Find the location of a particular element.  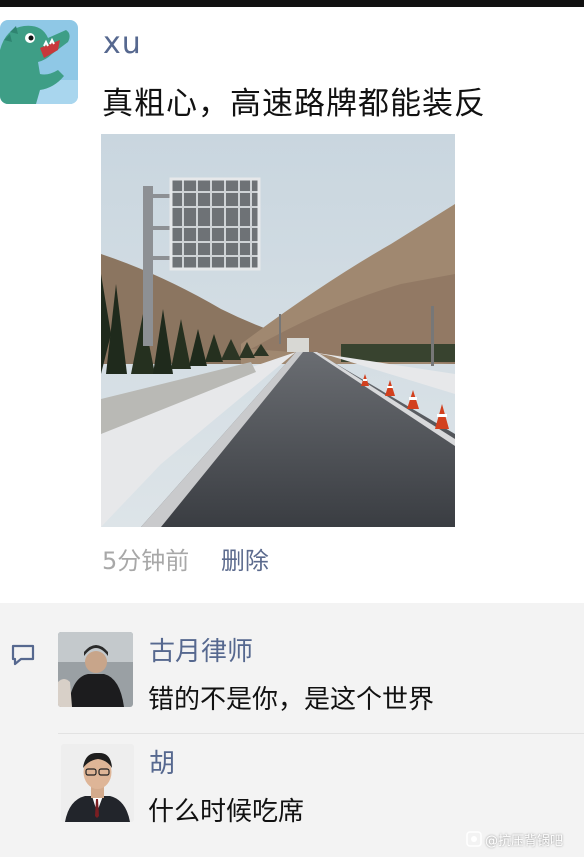

comment-text: 什么时候吃席 is located at coordinates (226, 812).